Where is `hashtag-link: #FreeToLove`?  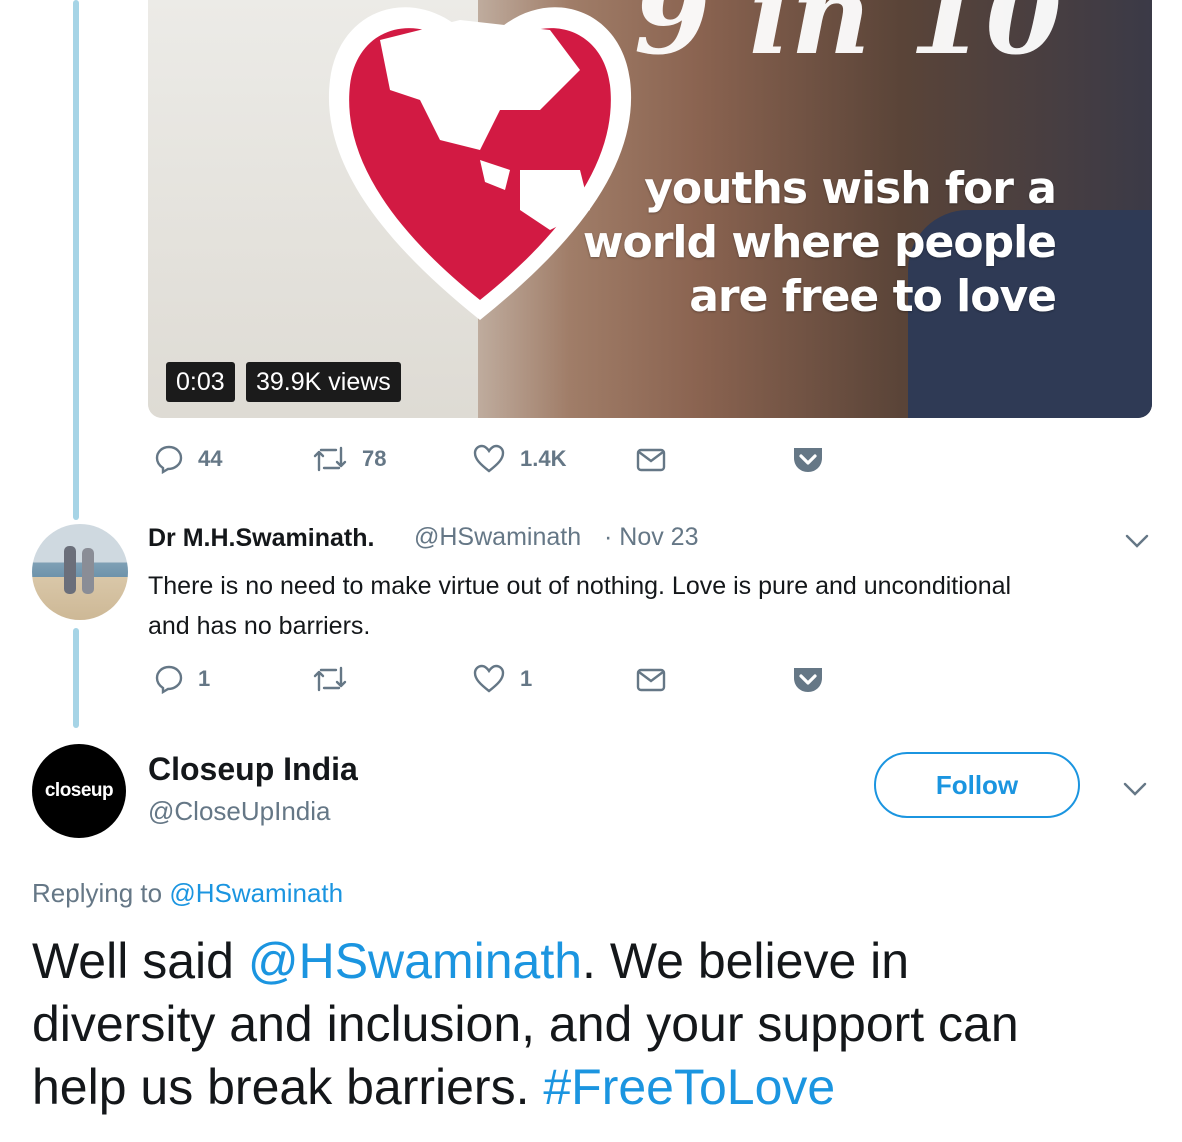
hashtag-link: #FreeToLove is located at coordinates (689, 1087).